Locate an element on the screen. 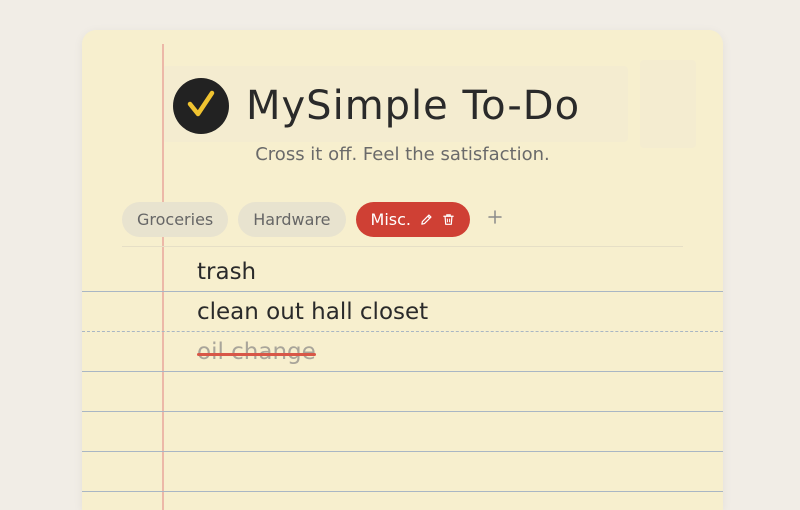 This screenshot has width=800, height=510. strikethrough is located at coordinates (256, 354).